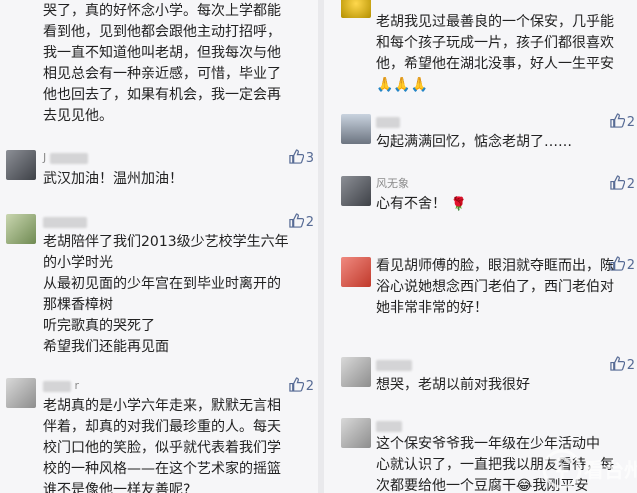 This screenshot has height=493, width=637. I want to click on comment-line: 伴着，却真的对我们最珍重的人。每天, so click(162, 427).